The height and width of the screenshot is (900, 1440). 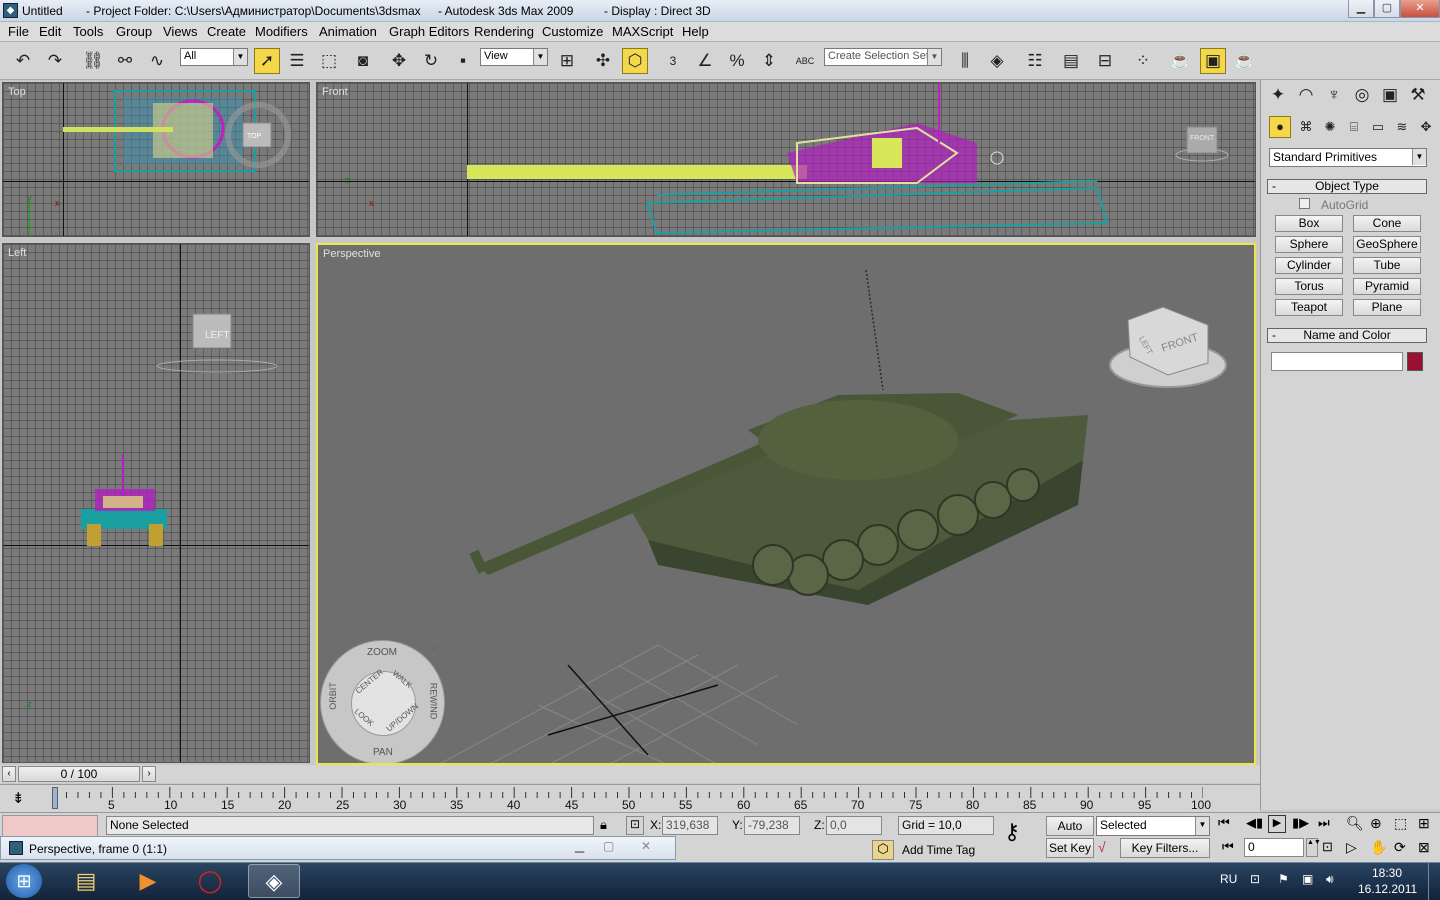 What do you see at coordinates (1153, 826) in the screenshot?
I see `key-mode-dropdown: Selected ▼` at bounding box center [1153, 826].